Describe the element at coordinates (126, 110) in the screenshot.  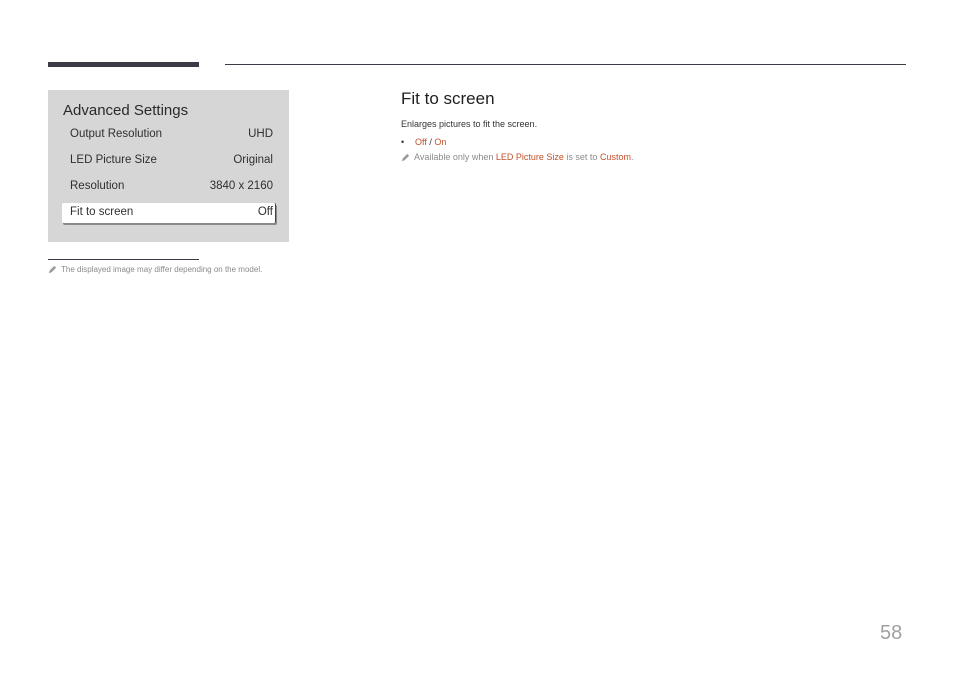
I see `menu-title: Advanced Settings` at that location.